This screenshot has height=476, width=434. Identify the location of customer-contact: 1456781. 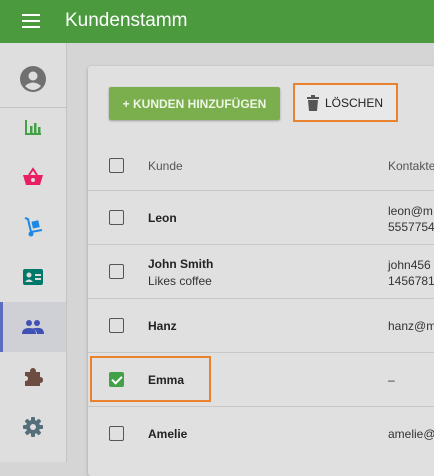
(411, 281).